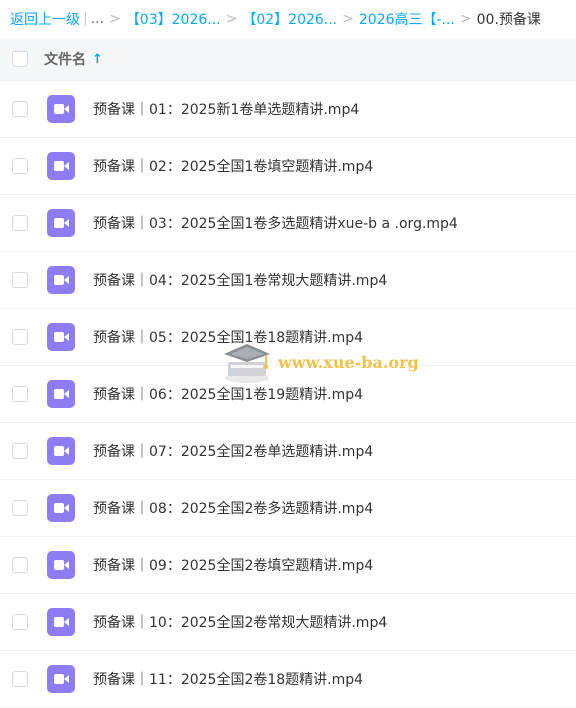 The height and width of the screenshot is (708, 576). I want to click on file-row: 预备课｜10：2025全国2卷常规大题精讲.mp4, so click(288, 622).